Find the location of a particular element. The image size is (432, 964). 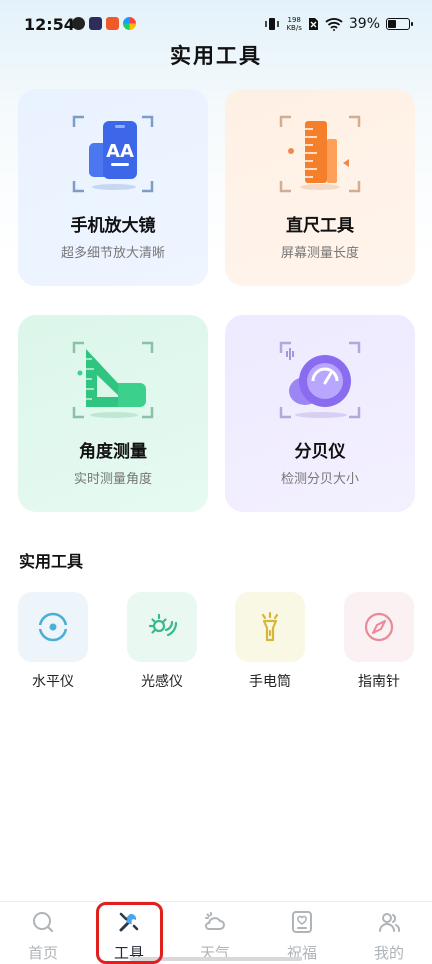

battery-fill is located at coordinates (392, 24).